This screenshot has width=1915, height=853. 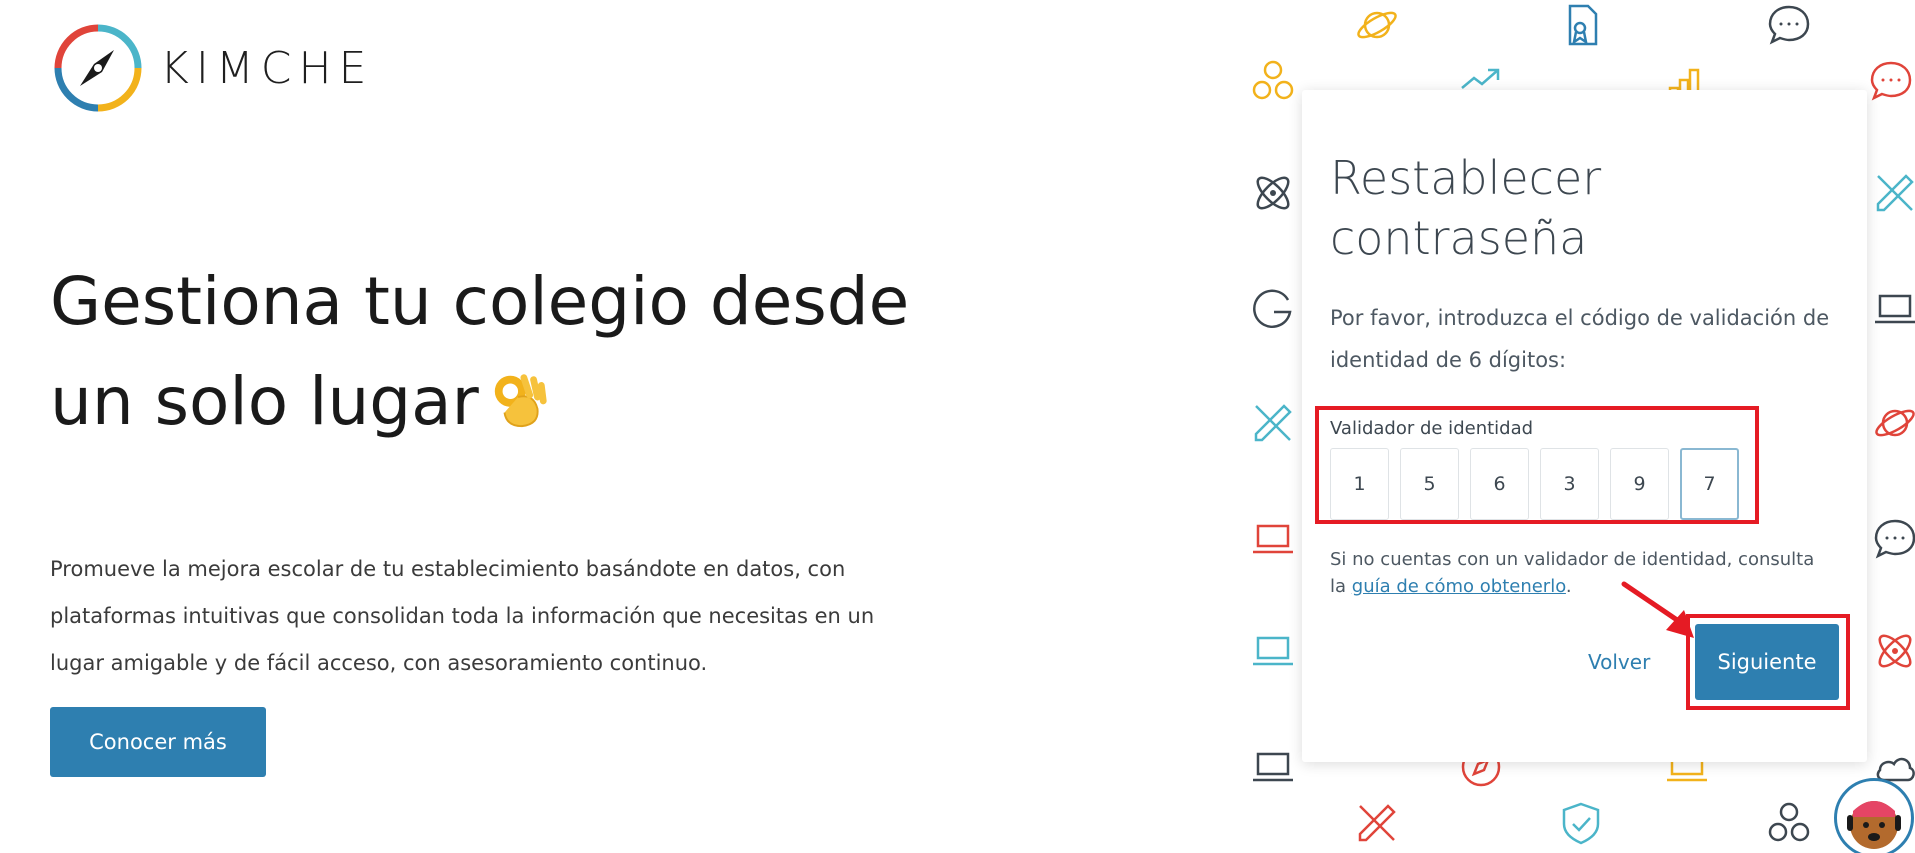 I want to click on code-input-row: 1 5 6 3 9 7, so click(x=1534, y=484).